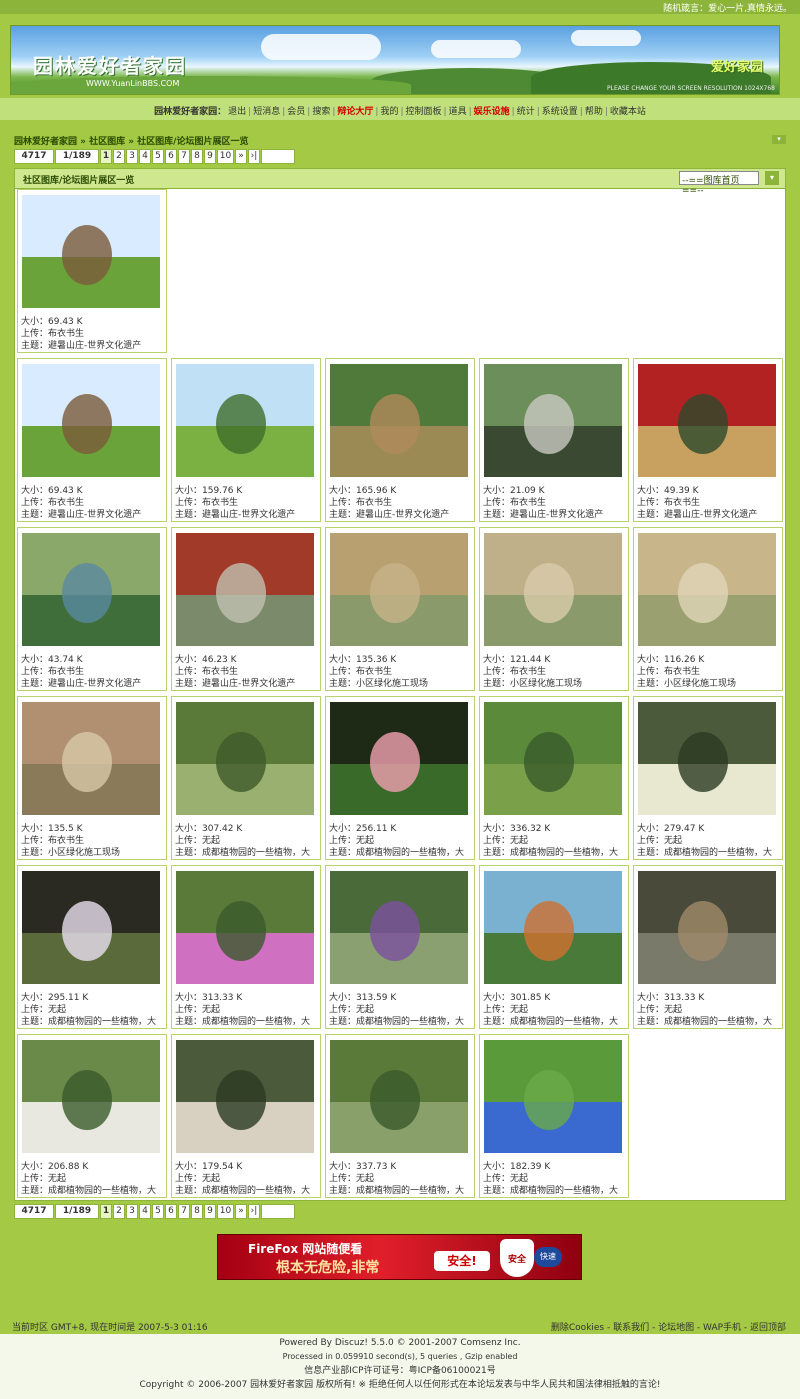  I want to click on gallery-item: 大小：69.43 K 上传：布衣书生 主题：避暑山庄-世界文化遗产, so click(92, 440).